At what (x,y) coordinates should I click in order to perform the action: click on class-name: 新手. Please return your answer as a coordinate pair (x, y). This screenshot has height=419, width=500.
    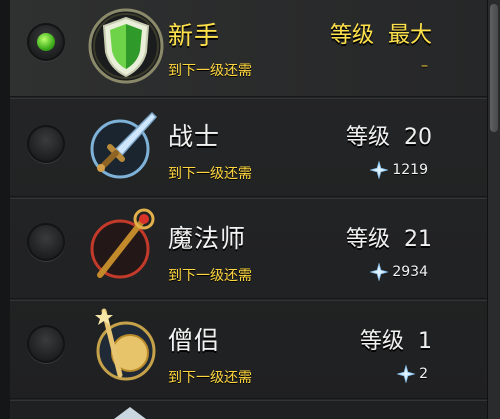
    Looking at the image, I should click on (194, 35).